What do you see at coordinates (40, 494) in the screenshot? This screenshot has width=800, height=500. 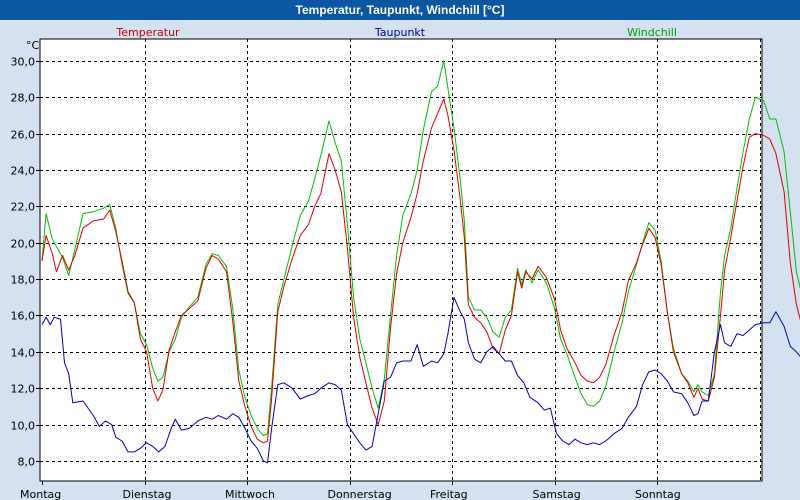 I see `x-tick-label-day: Montag` at bounding box center [40, 494].